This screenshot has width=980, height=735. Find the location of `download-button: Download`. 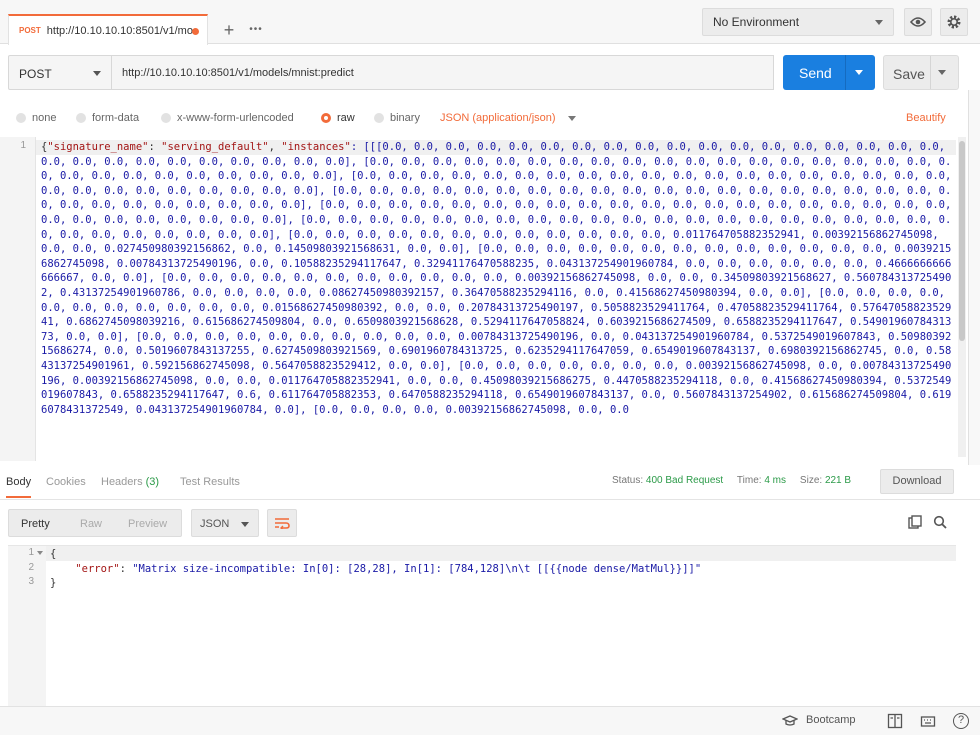

download-button: Download is located at coordinates (917, 481).